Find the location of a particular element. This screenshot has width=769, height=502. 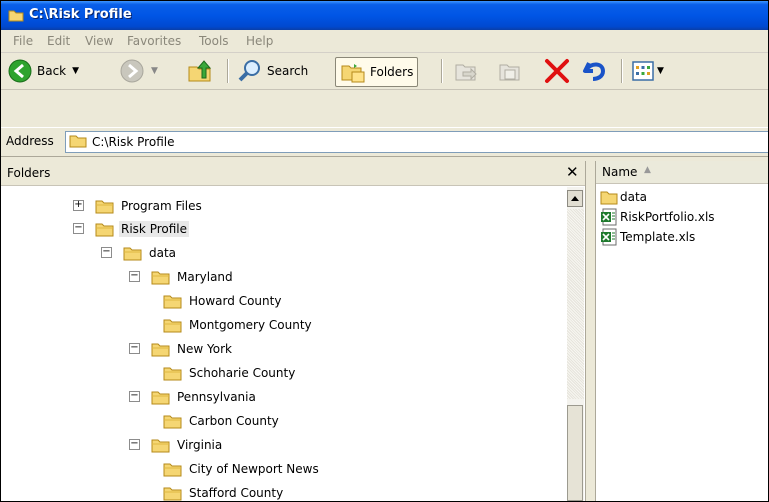

sort-ascending-icon: ▲ is located at coordinates (647, 170).